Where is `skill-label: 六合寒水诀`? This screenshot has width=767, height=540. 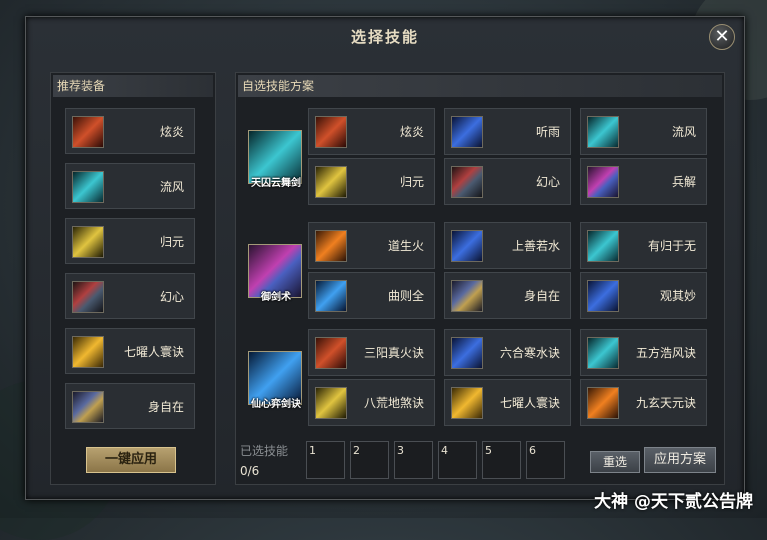
skill-label: 六合寒水诀 is located at coordinates (529, 353).